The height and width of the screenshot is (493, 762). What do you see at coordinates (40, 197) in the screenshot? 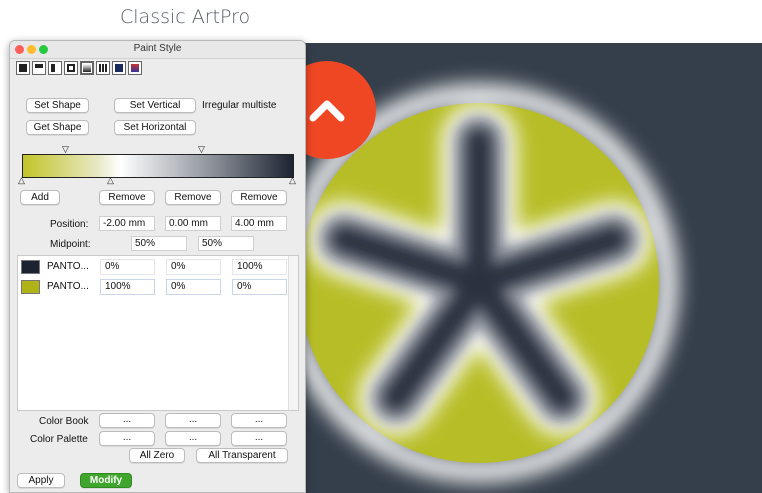
I see `add-stop-button: Add` at bounding box center [40, 197].